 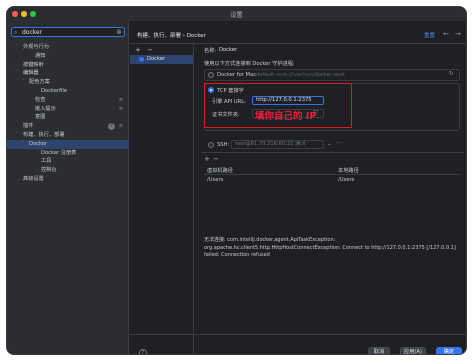 What do you see at coordinates (278, 105) in the screenshot?
I see `annotation-highlight-box` at bounding box center [278, 105].